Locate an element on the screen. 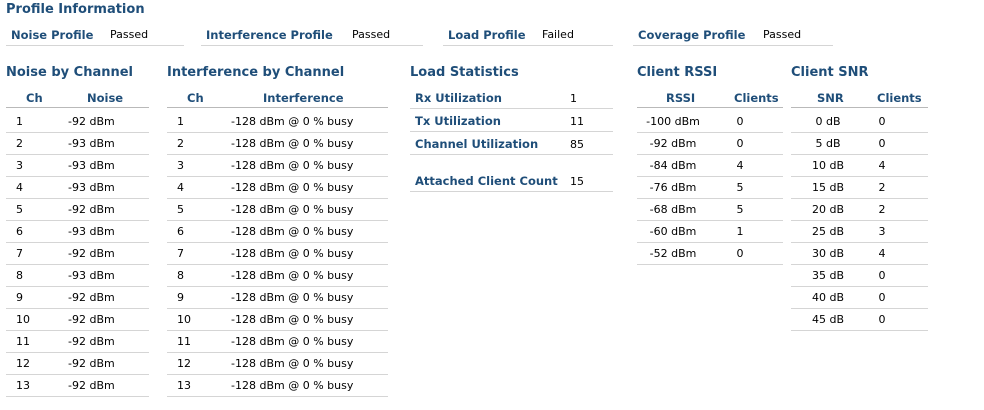 The image size is (984, 410). interference-by-channel-title: Interference by Channel is located at coordinates (256, 72).